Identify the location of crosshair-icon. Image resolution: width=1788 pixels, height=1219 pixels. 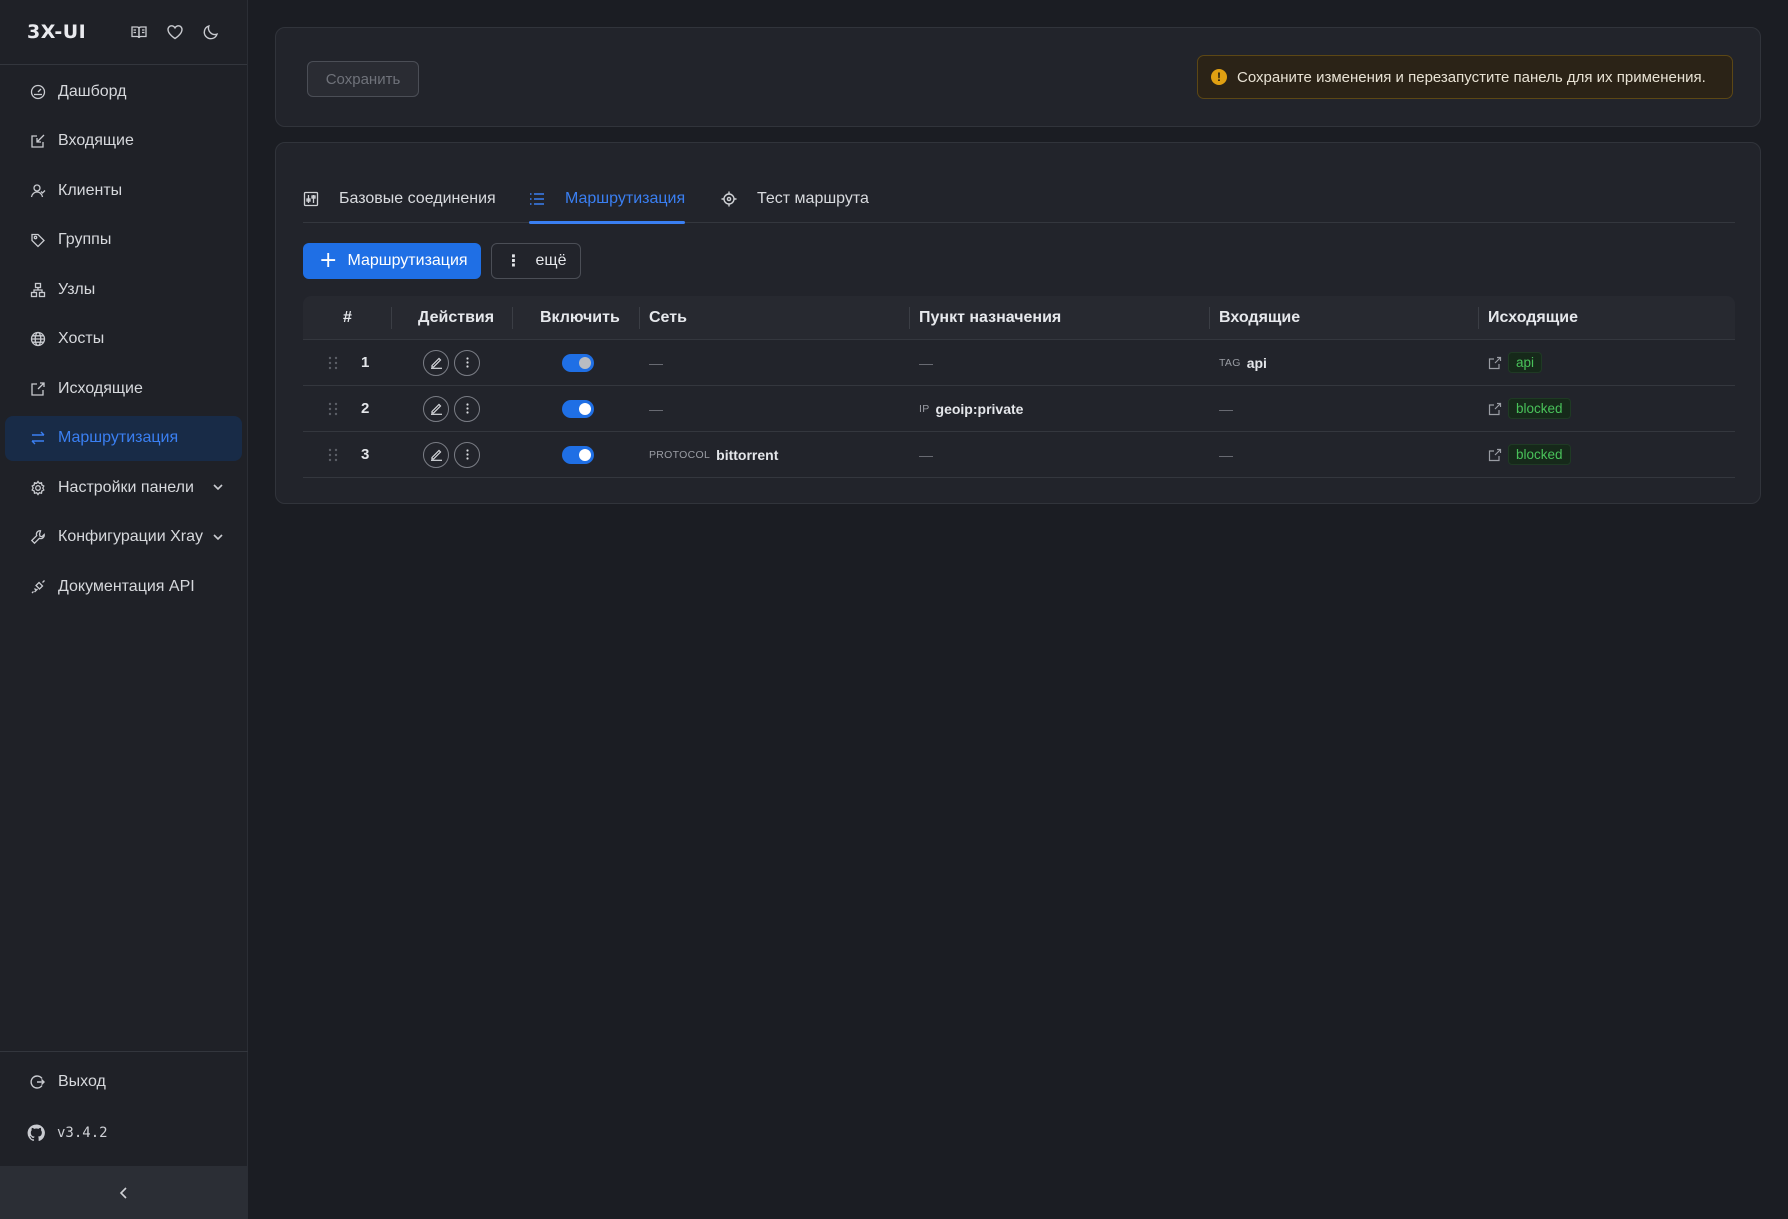
(729, 199).